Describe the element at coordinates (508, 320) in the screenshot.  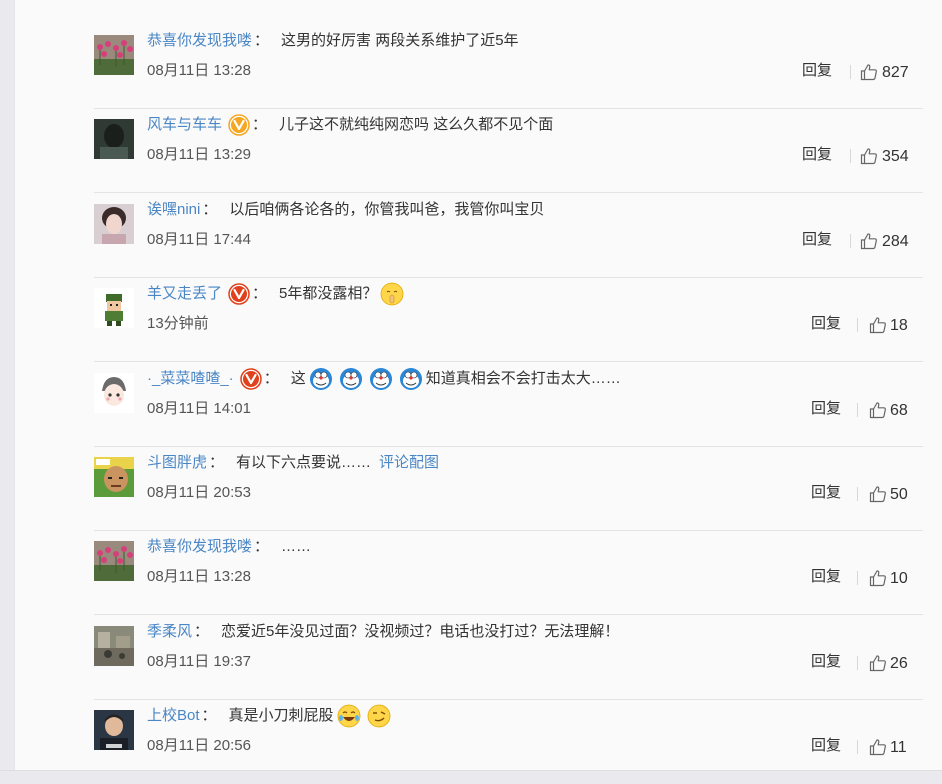
I see `comment-item: 羊又走丢了 ： 5年都没露相？ 13分钟前 回复 18` at that location.